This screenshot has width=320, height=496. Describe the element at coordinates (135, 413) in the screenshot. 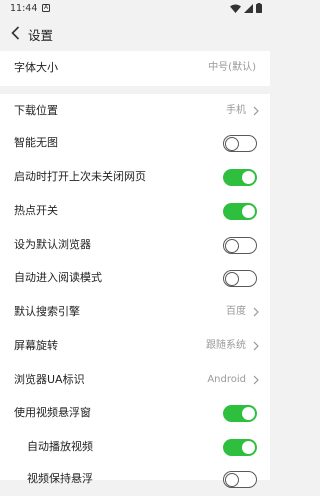

I see `floating-video-row: 使用视频悬浮窗` at that location.